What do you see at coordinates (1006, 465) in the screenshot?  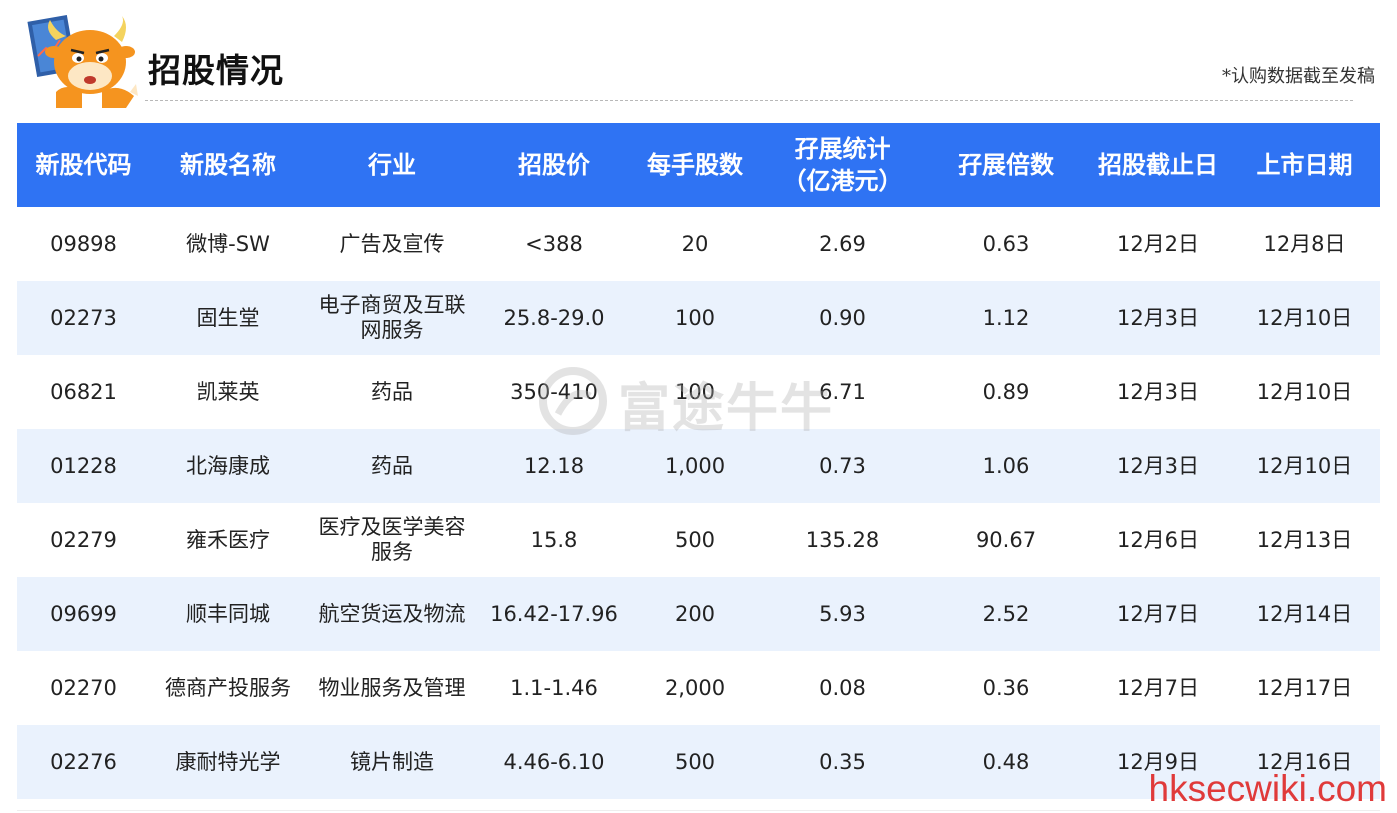 I see `cell-margin-multiple: 1.06` at bounding box center [1006, 465].